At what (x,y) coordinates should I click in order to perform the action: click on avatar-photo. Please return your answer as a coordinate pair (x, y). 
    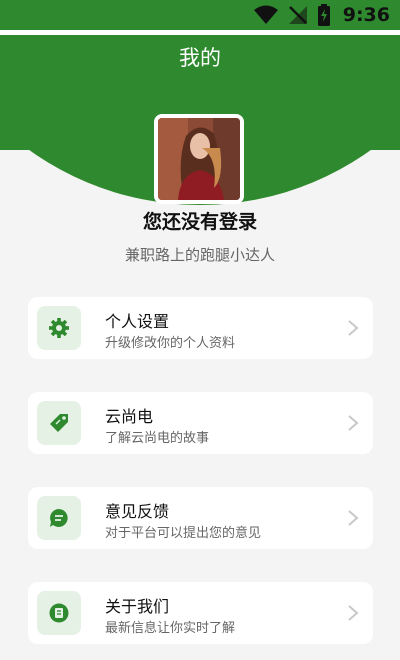
    Looking at the image, I should click on (199, 159).